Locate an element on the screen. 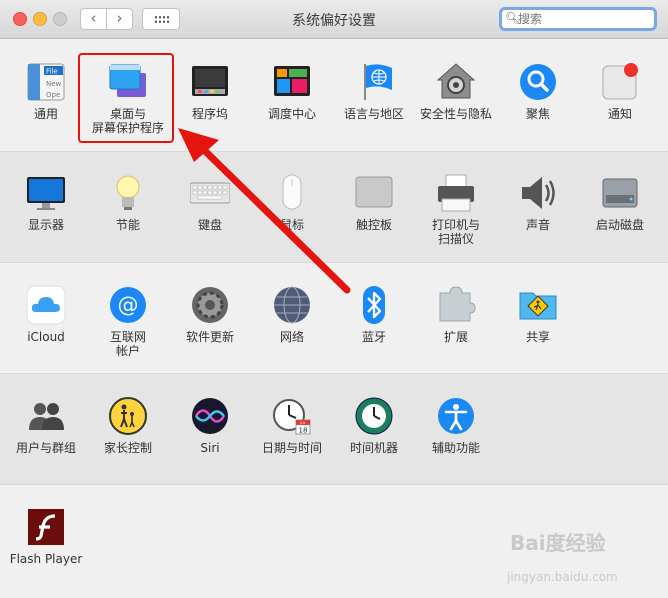 This screenshot has height=598, width=668. annotation-arrow is located at coordinates (264, 211).